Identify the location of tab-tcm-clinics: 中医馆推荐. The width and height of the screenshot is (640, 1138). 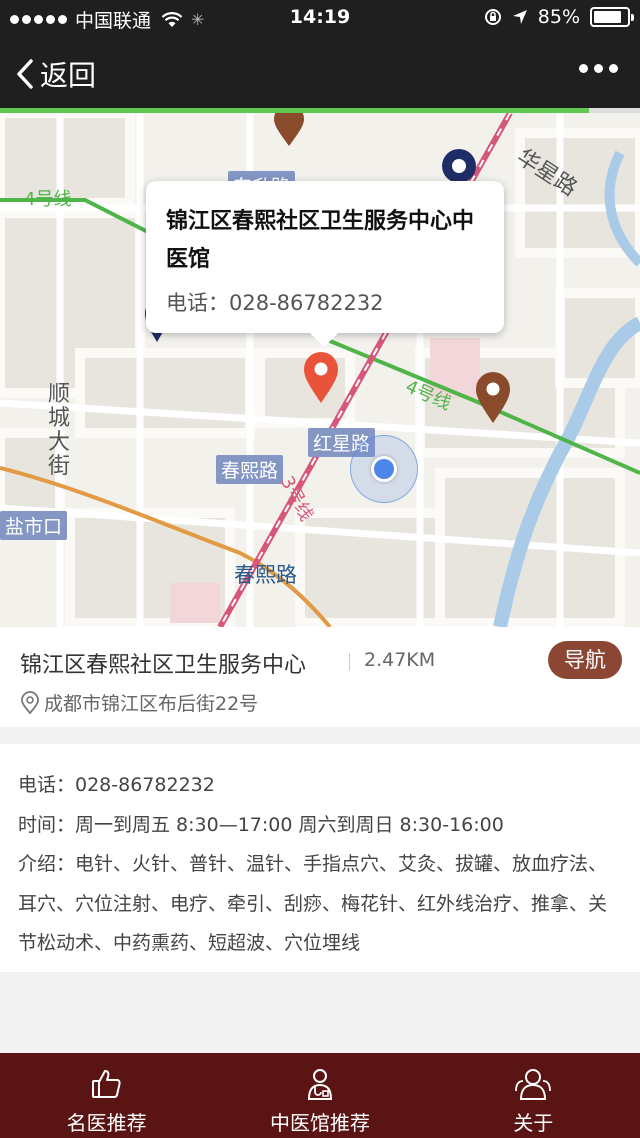
(319, 1095).